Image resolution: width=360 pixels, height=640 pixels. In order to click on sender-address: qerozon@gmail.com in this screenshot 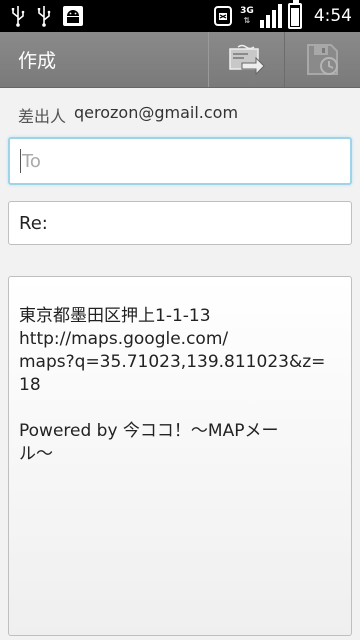, I will do `click(156, 112)`.